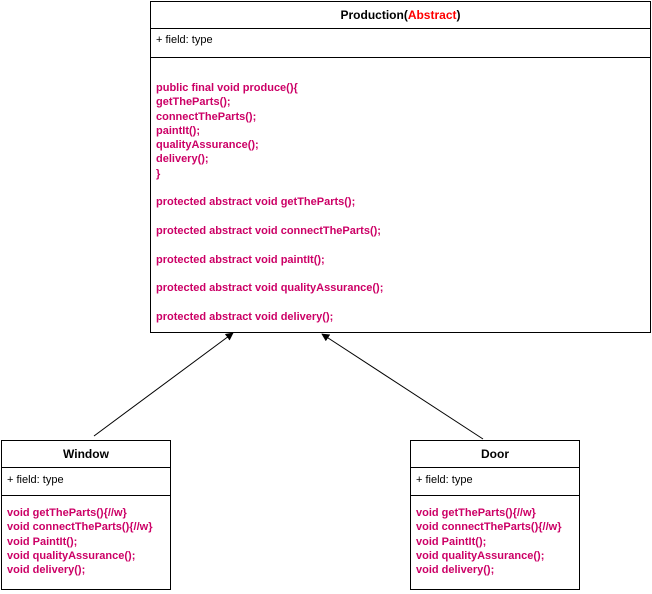 The width and height of the screenshot is (652, 594). Describe the element at coordinates (288, 386) in the screenshot. I see `inheritance-arrows` at that location.